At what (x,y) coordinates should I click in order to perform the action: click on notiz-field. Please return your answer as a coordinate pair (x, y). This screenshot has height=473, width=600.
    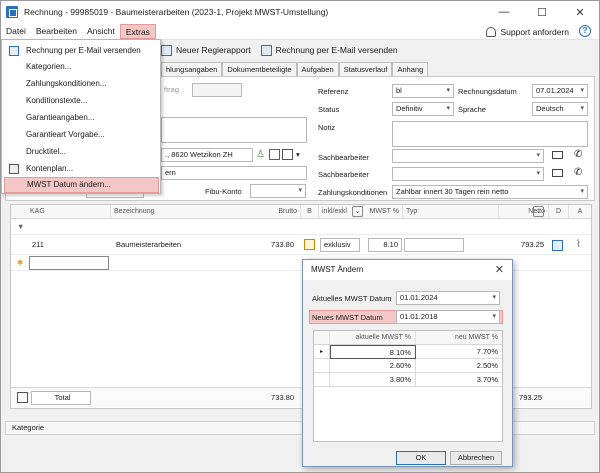
    Looking at the image, I should click on (490, 134).